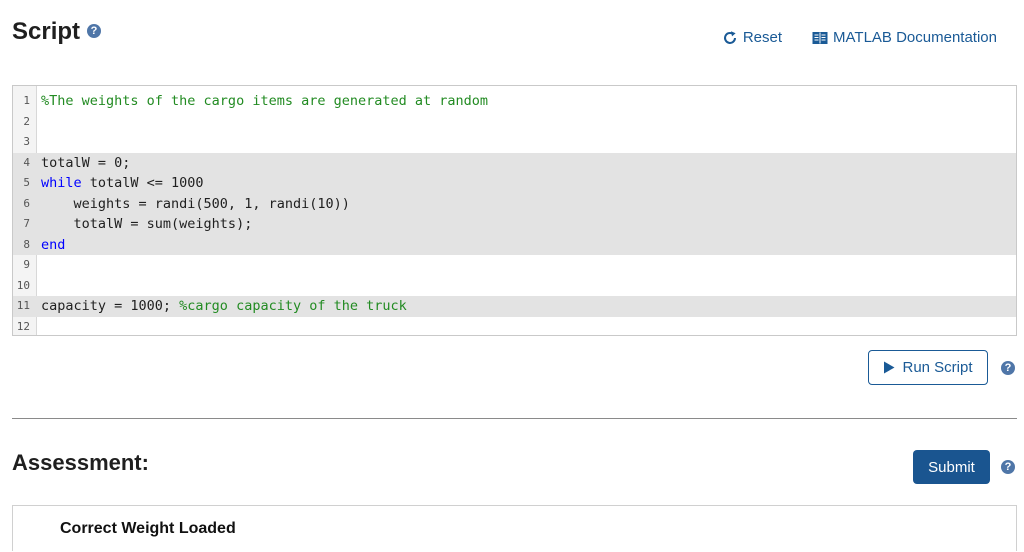  I want to click on line-number: 2, so click(26, 121).